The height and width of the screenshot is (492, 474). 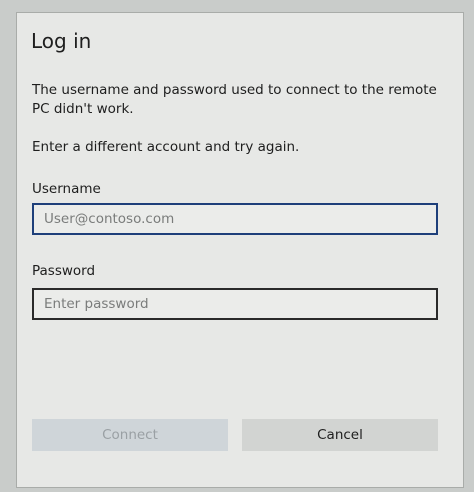 What do you see at coordinates (235, 304) in the screenshot?
I see `password-input` at bounding box center [235, 304].